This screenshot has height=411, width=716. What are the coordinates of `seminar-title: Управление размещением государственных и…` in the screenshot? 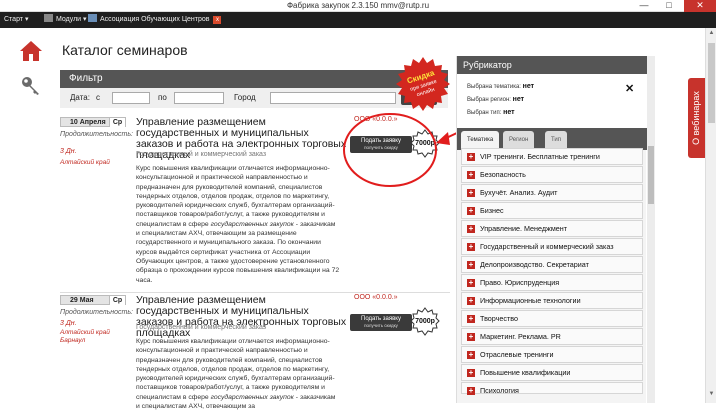 It's located at (242, 317).